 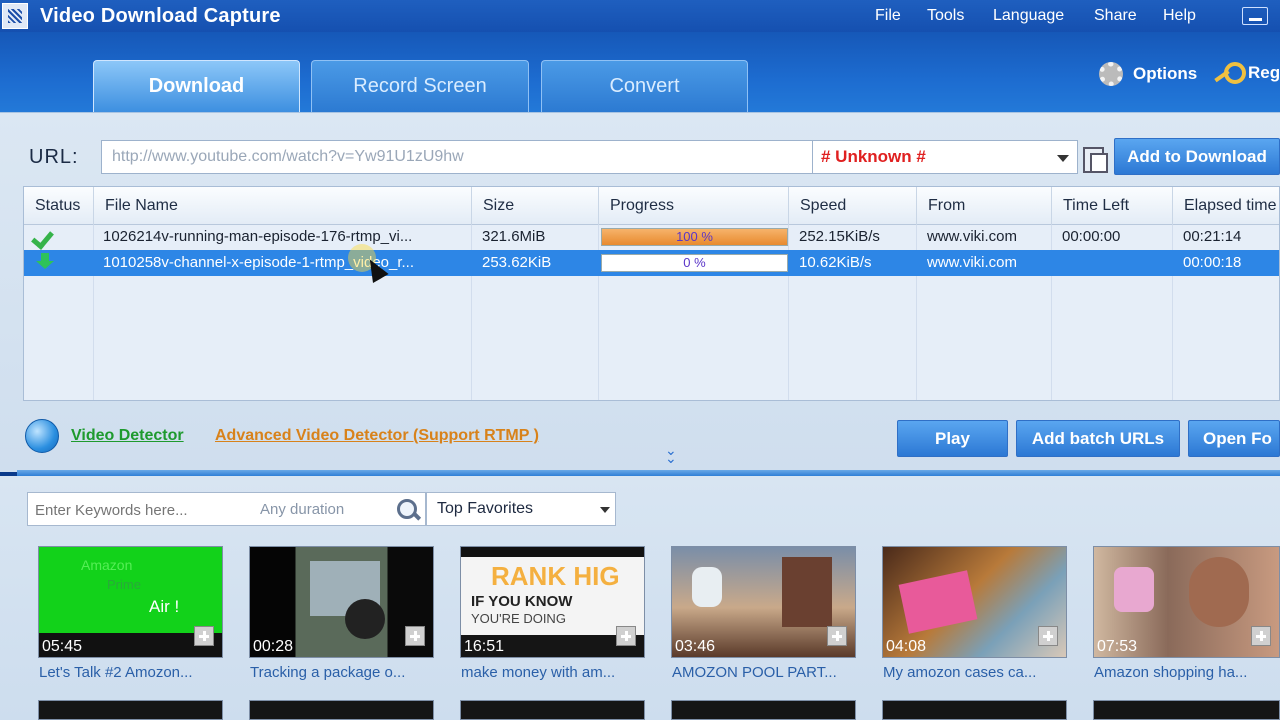 I want to click on format-select: # Unknown #, so click(x=945, y=157).